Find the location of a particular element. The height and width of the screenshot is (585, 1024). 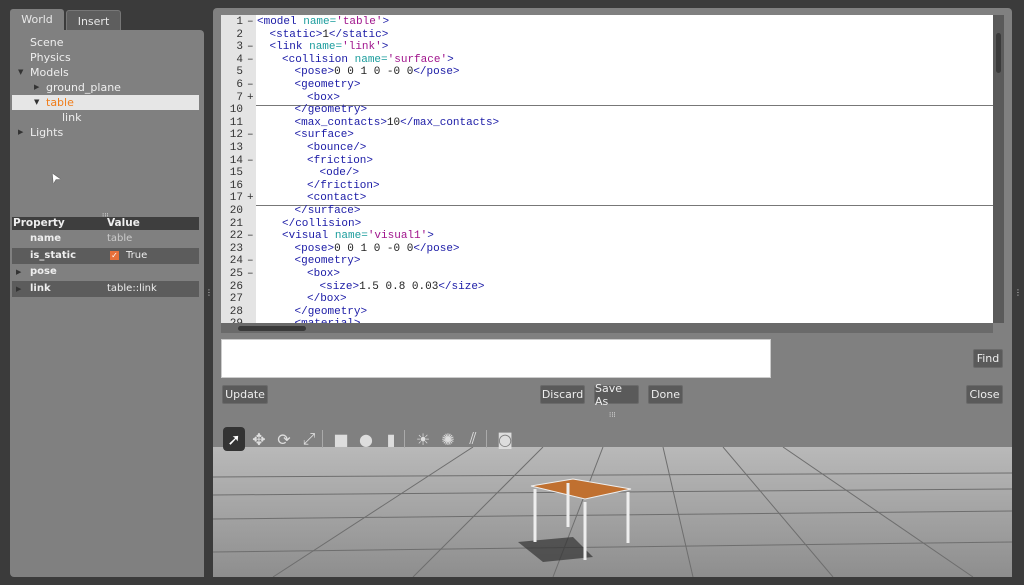

box-icon: ■ is located at coordinates (341, 439).